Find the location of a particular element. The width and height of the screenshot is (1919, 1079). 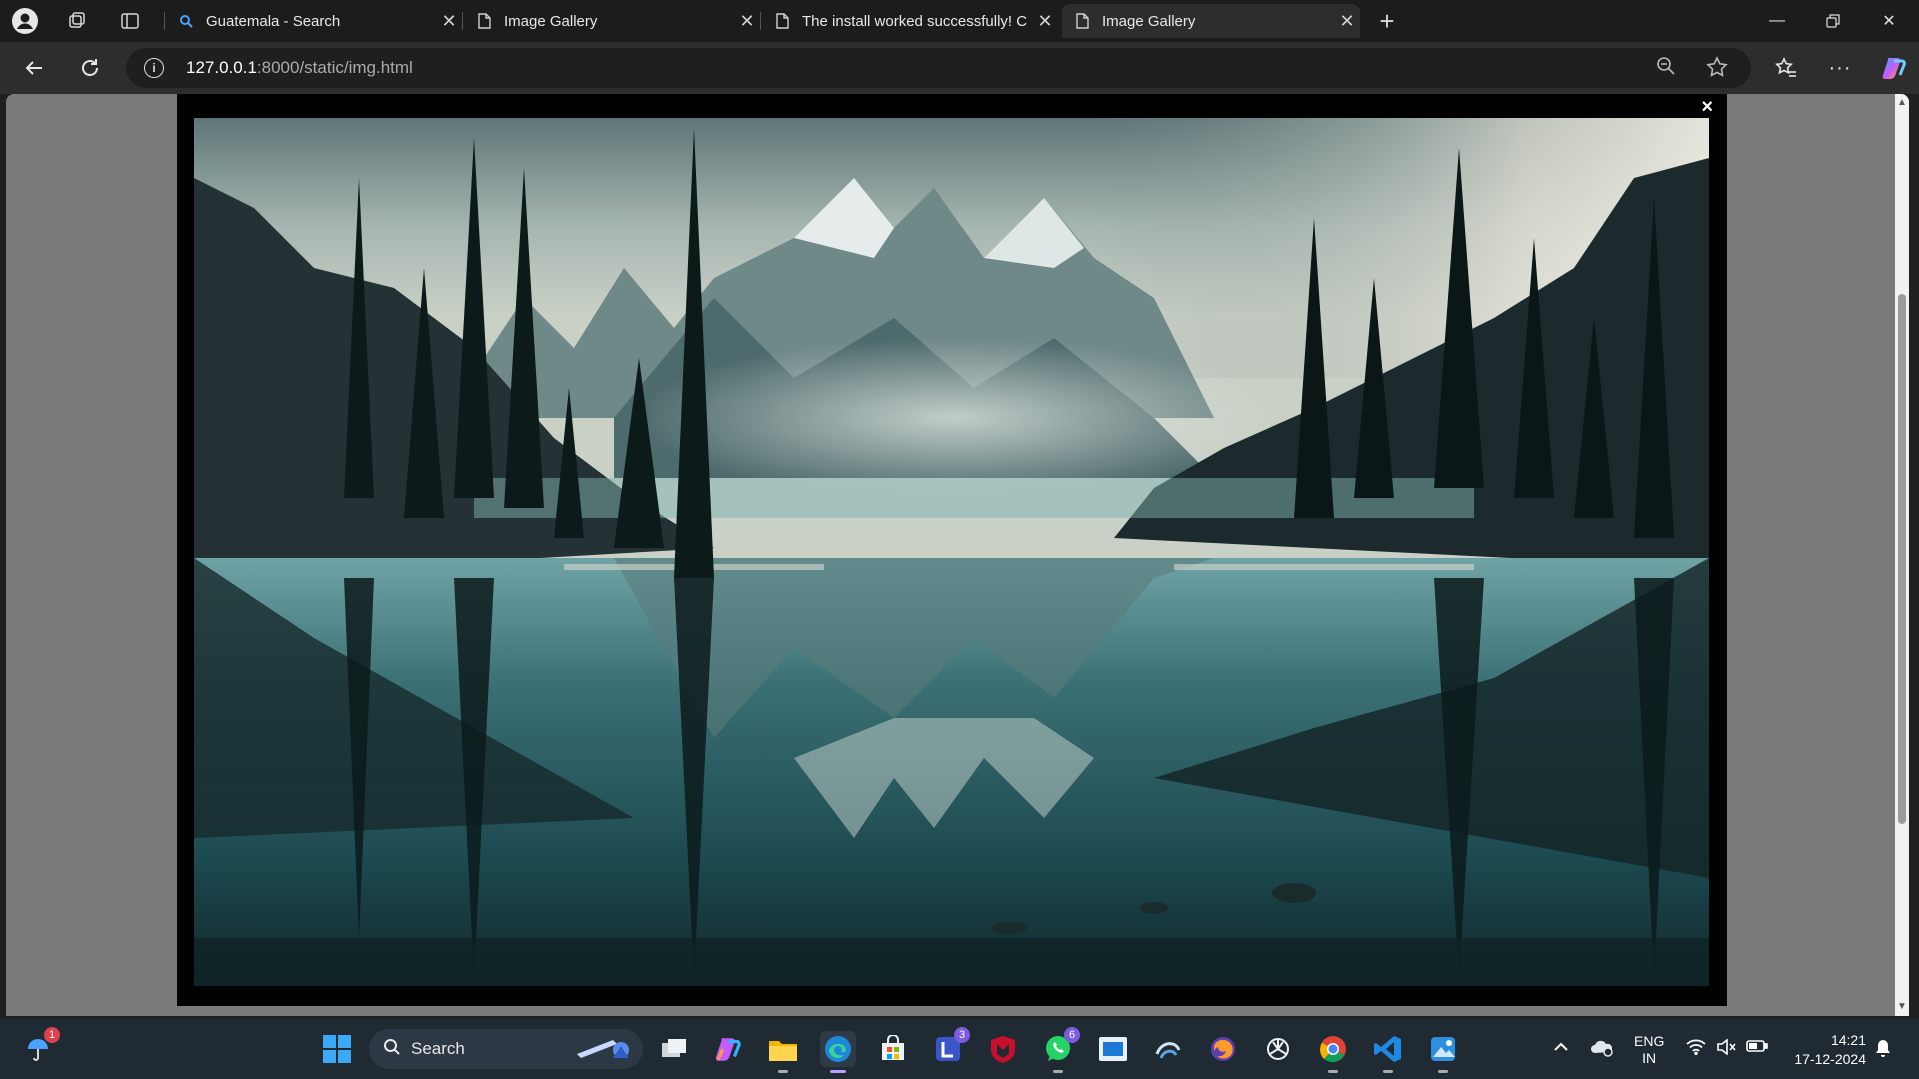

restore-icon is located at coordinates (1833, 21).